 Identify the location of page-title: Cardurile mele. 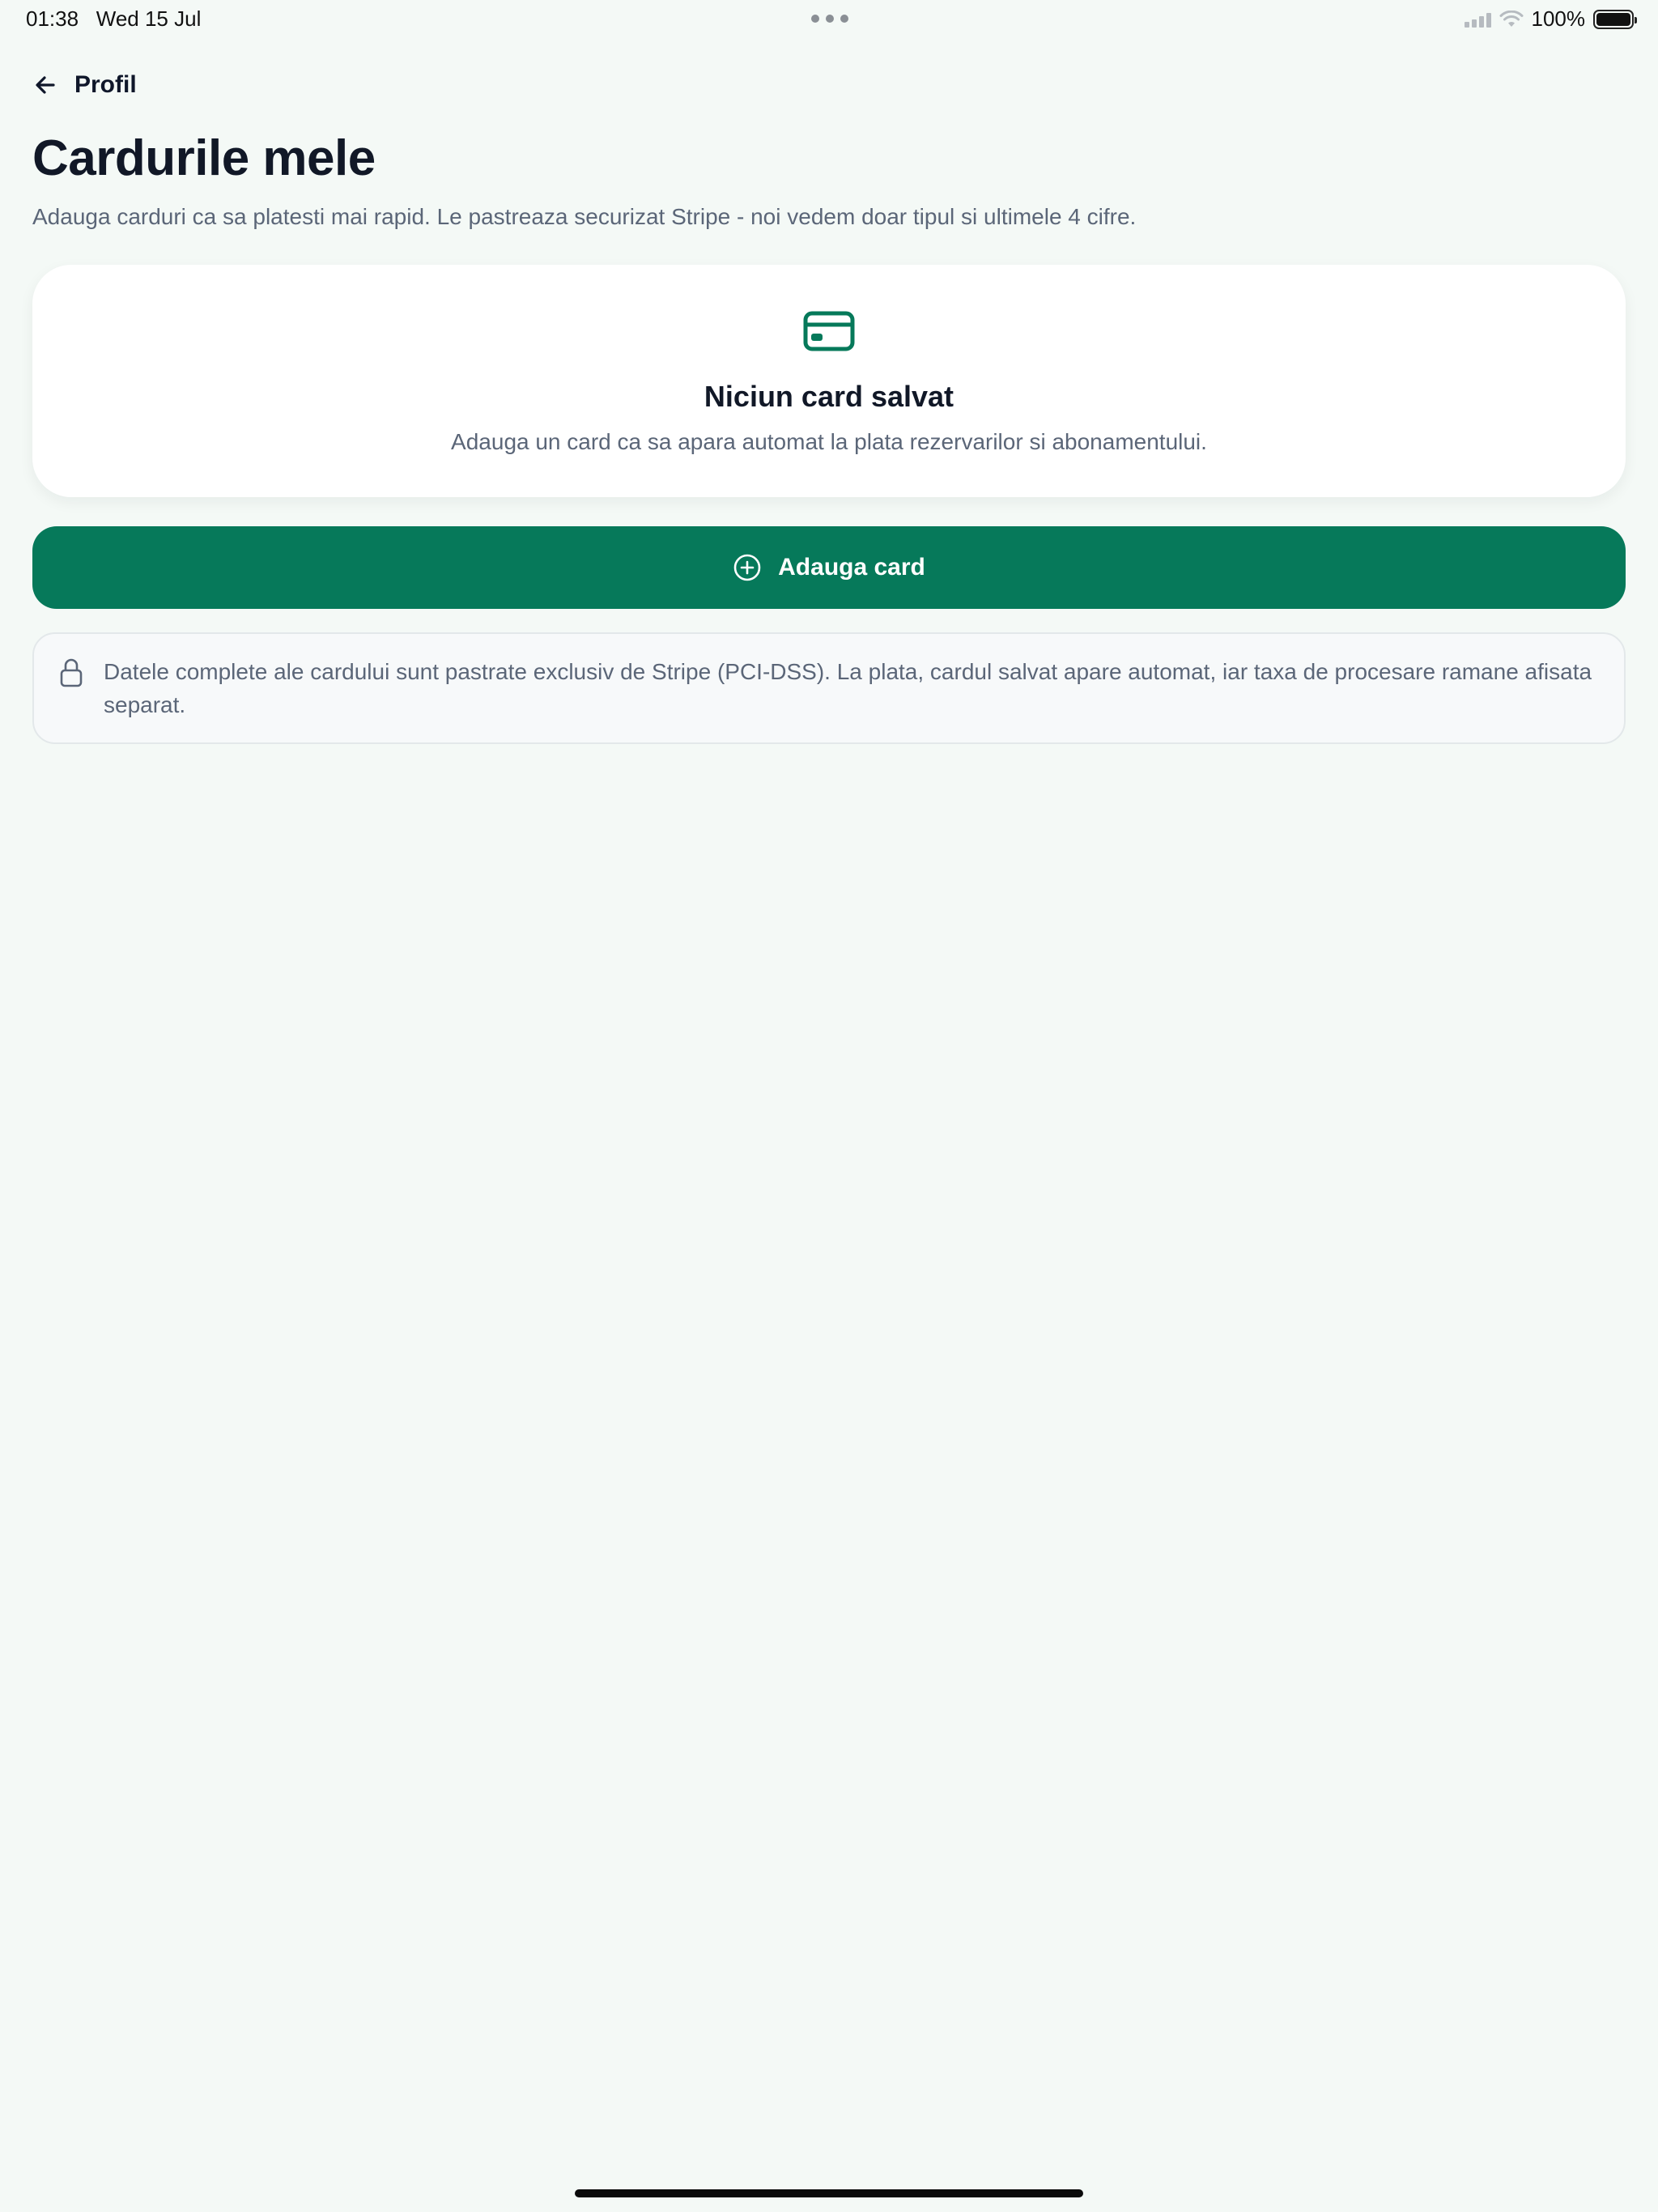
(204, 158).